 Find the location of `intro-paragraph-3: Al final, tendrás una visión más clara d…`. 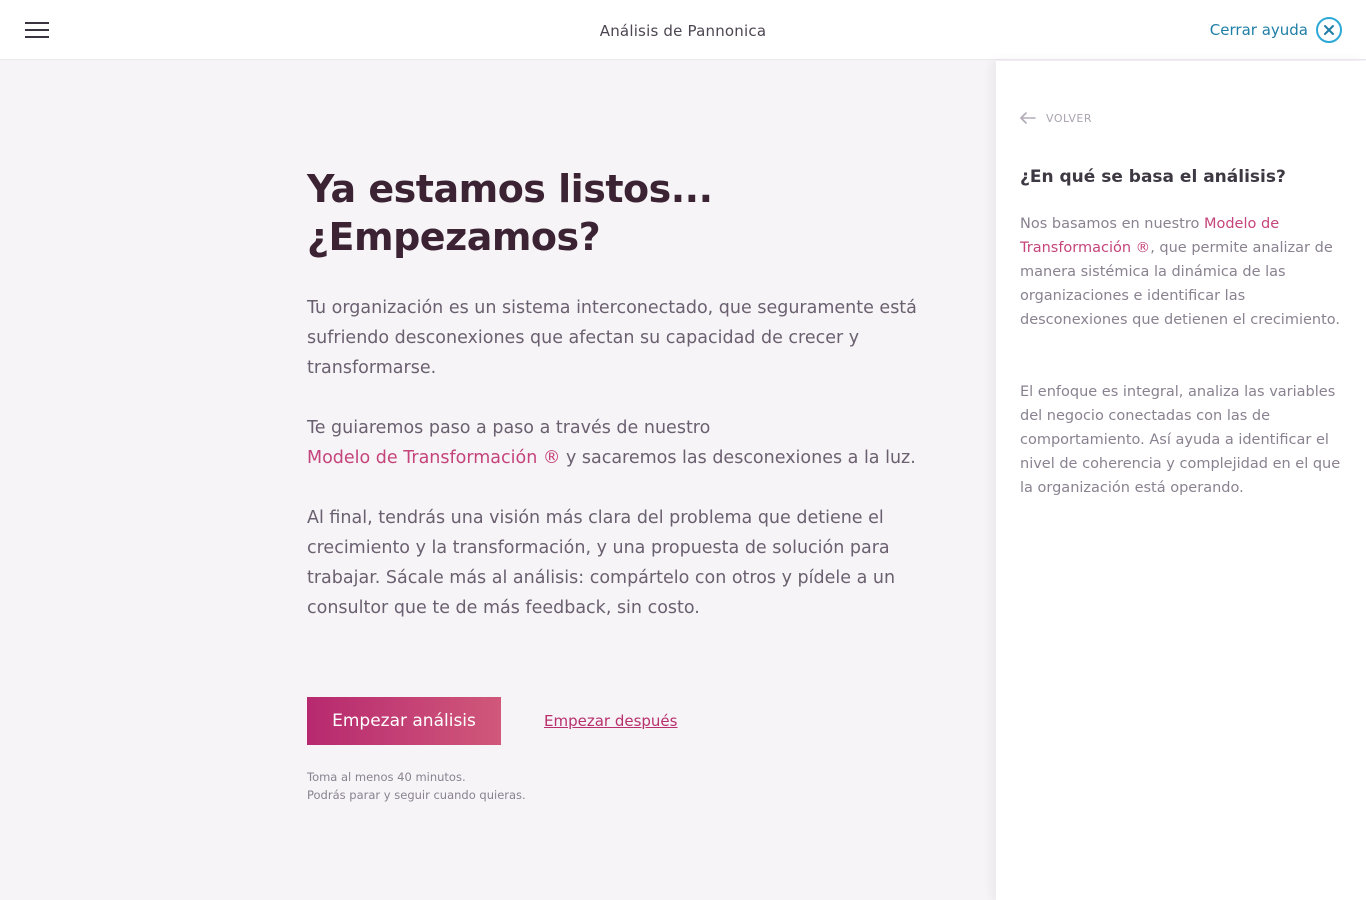

intro-paragraph-3: Al final, tendrás una visión más clara d… is located at coordinates (601, 563).